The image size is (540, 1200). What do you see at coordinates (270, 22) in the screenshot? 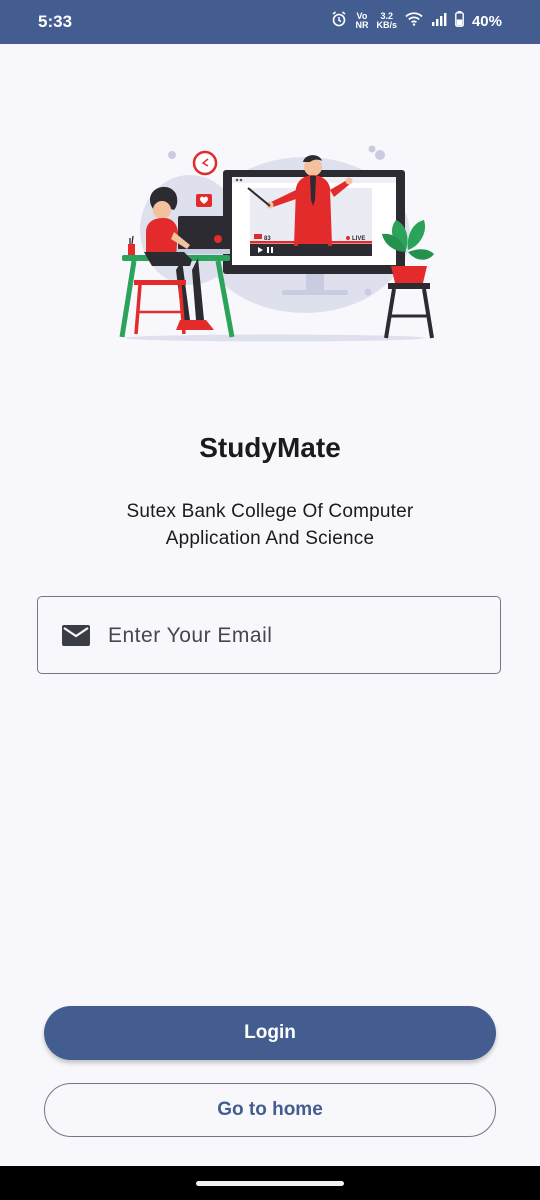
I see `status-bar: 5:33 Vo NR 3.2 KB/s 40%` at bounding box center [270, 22].